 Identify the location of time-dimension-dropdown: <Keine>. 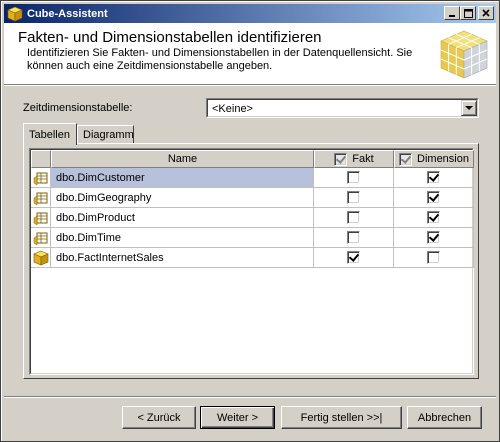
(342, 108).